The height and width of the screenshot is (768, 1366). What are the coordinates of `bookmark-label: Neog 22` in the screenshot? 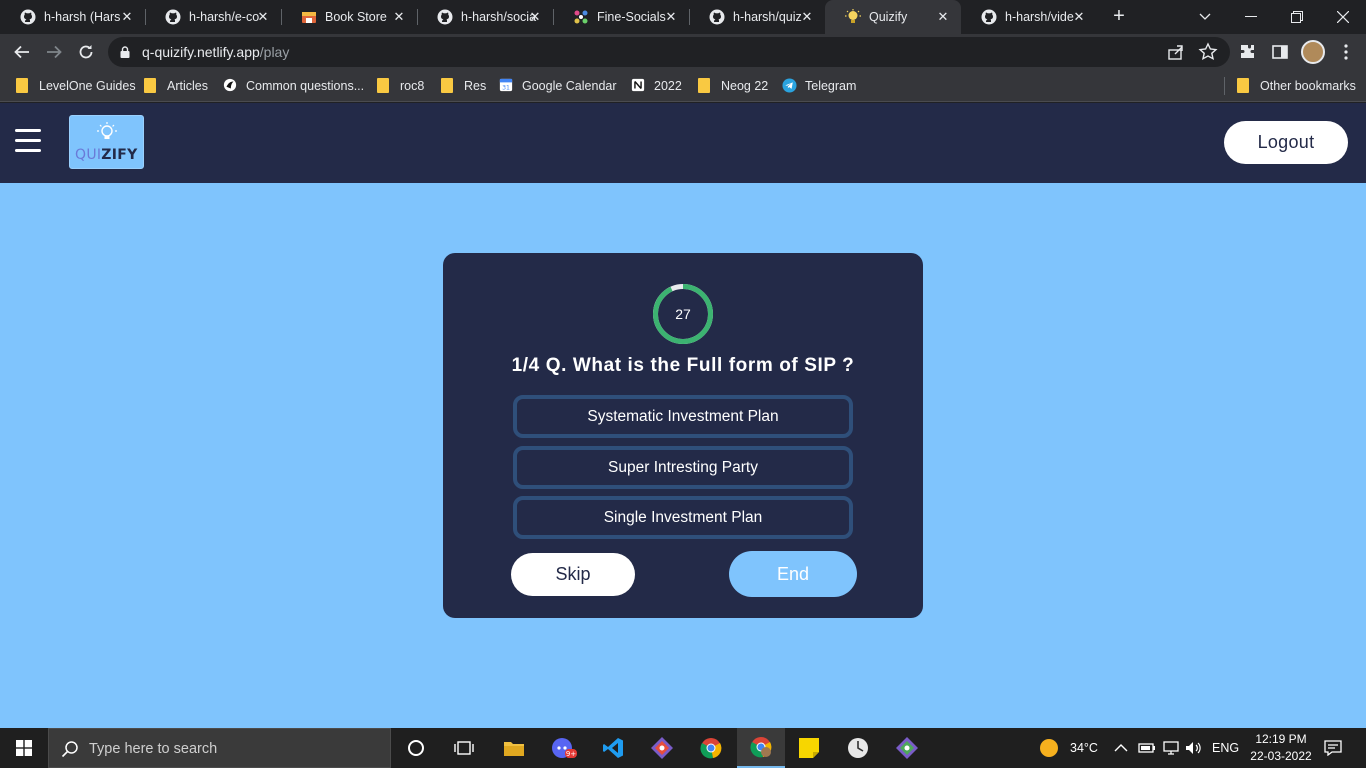 It's located at (745, 86).